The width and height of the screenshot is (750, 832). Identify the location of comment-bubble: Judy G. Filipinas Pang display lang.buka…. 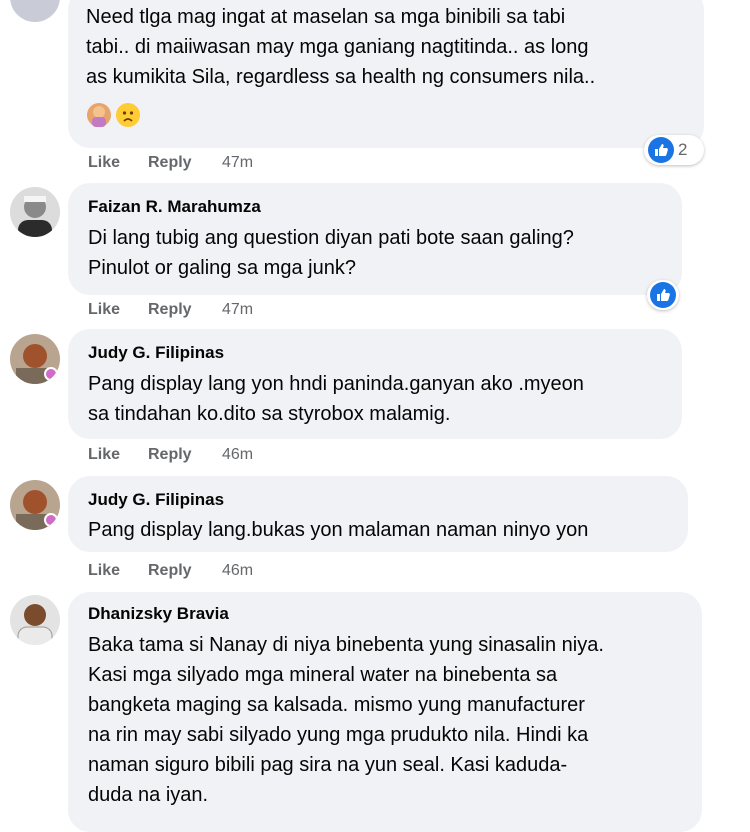
(378, 514).